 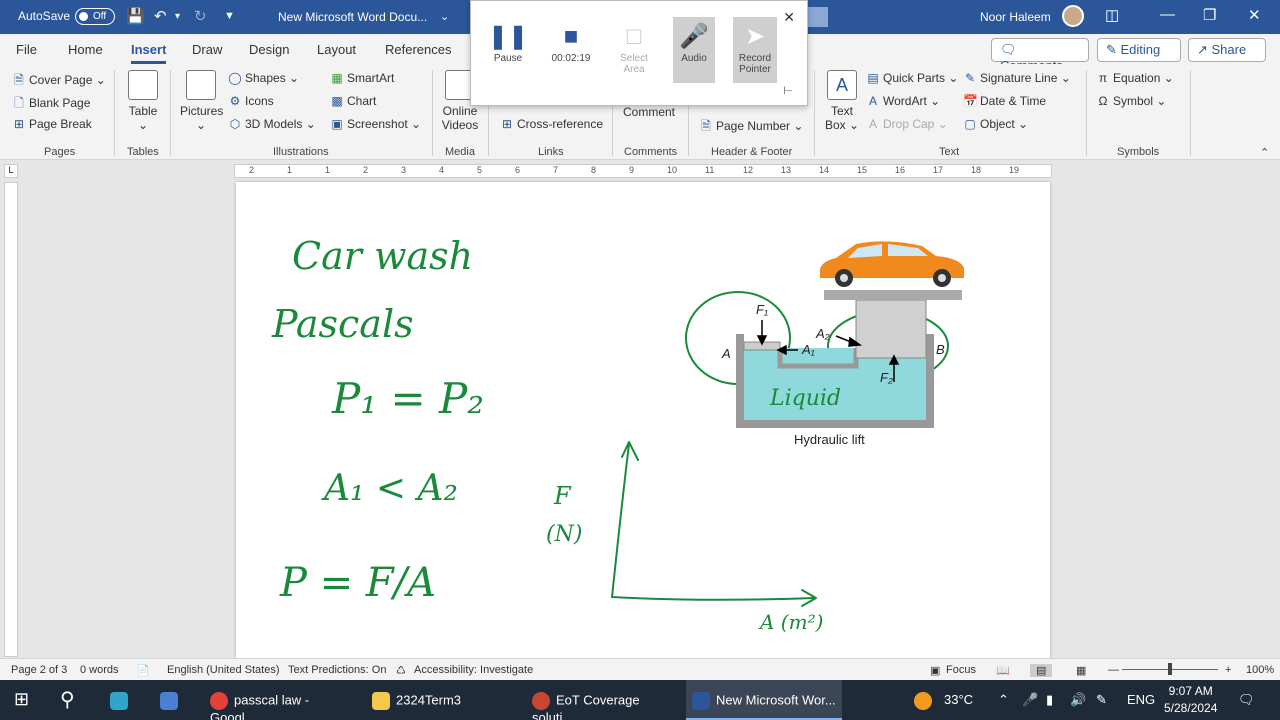 I want to click on user-name: Noor Haleem, so click(x=1015, y=17).